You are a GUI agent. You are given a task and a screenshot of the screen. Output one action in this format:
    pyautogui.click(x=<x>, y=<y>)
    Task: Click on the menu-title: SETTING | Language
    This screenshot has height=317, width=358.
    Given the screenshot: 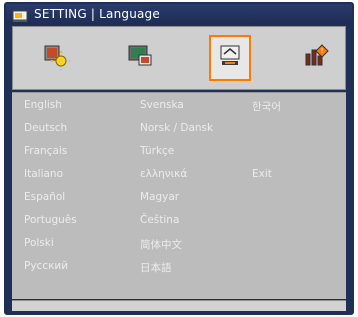 What is the action you would take?
    pyautogui.click(x=97, y=14)
    